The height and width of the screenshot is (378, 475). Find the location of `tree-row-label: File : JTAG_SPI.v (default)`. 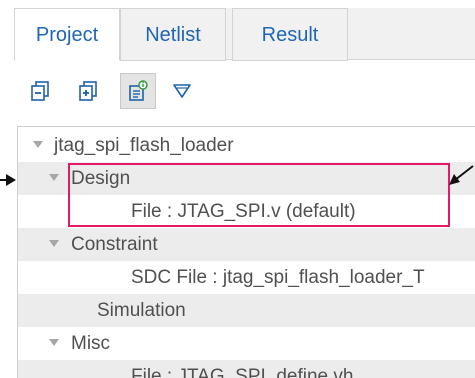

tree-row-label: File : JTAG_SPI.v (default) is located at coordinates (243, 211).